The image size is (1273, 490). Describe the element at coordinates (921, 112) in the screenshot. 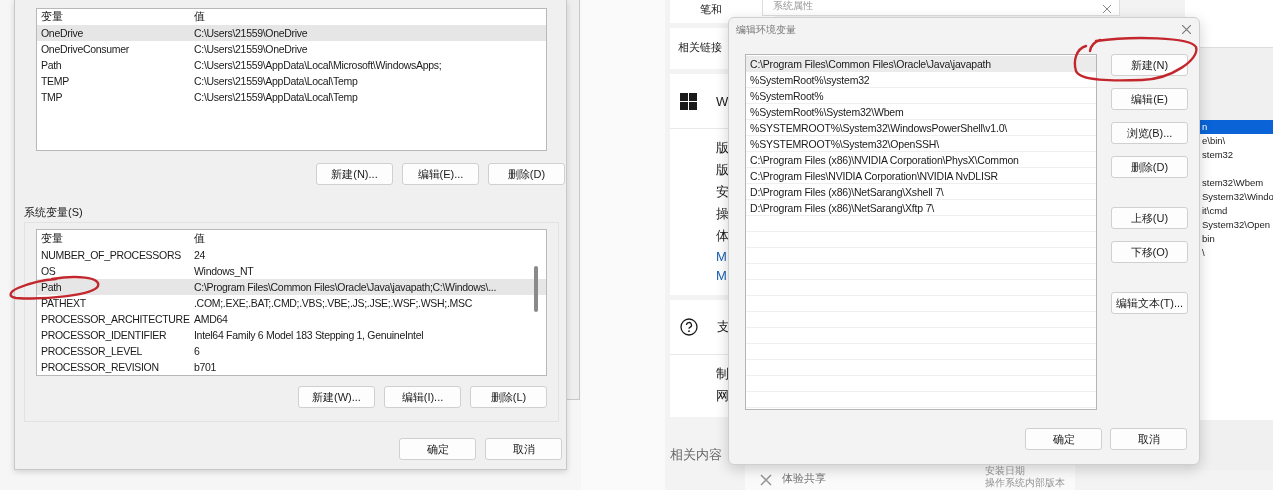

I see `path-entry: %SystemRoot%\System32\Wbem` at that location.